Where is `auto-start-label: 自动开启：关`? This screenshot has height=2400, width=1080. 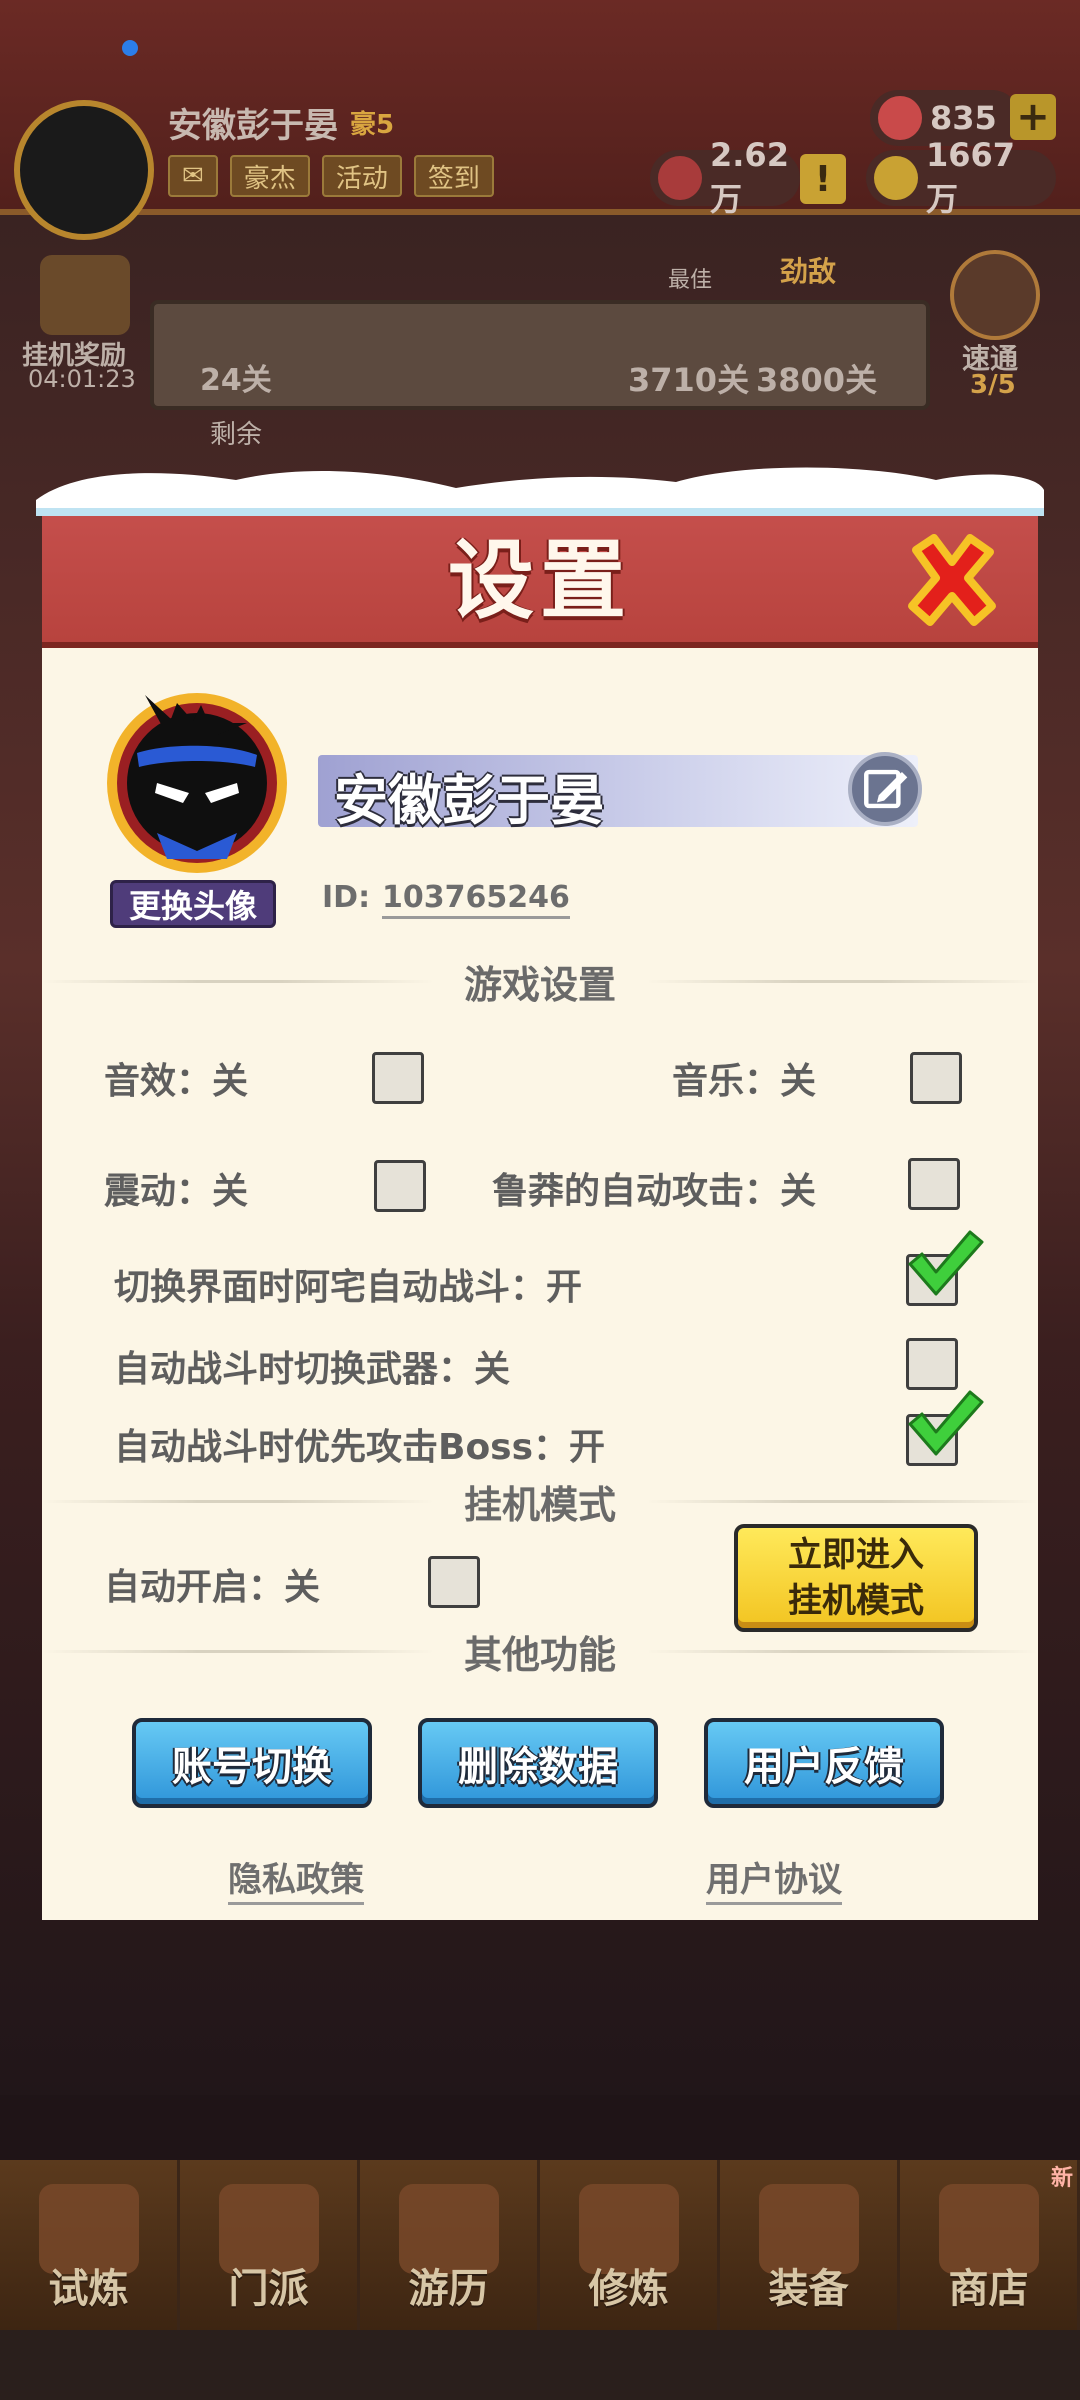
auto-start-label: 自动开启：关 is located at coordinates (212, 1587).